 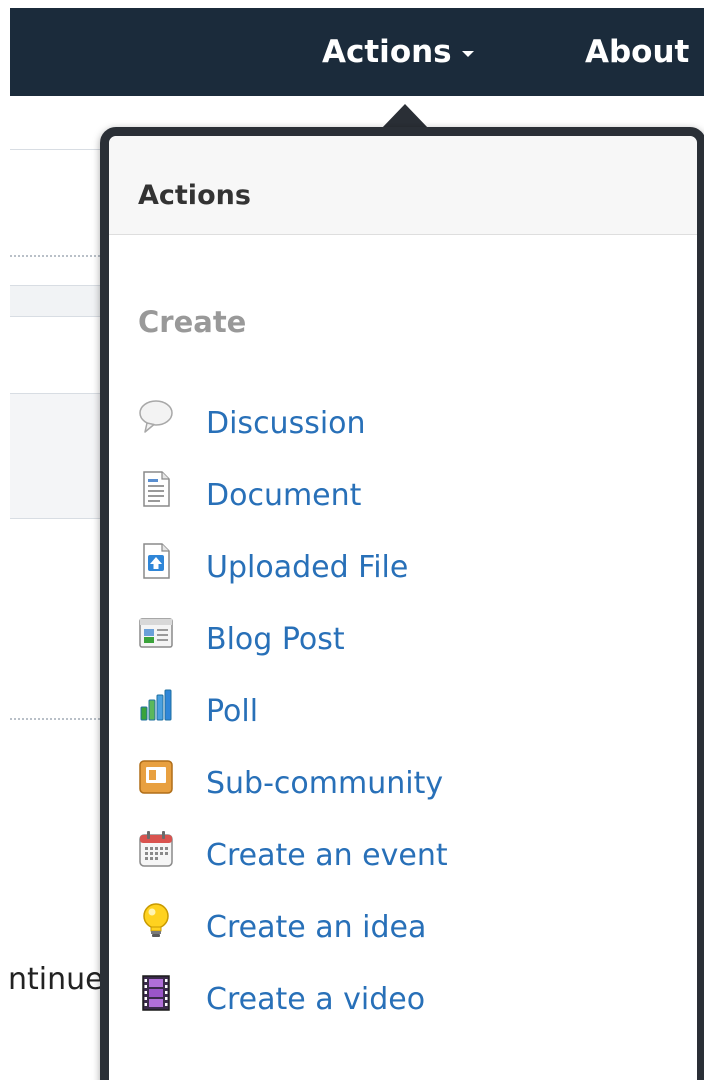 I want to click on menu-item-create-event: Create an event, so click(x=408, y=856).